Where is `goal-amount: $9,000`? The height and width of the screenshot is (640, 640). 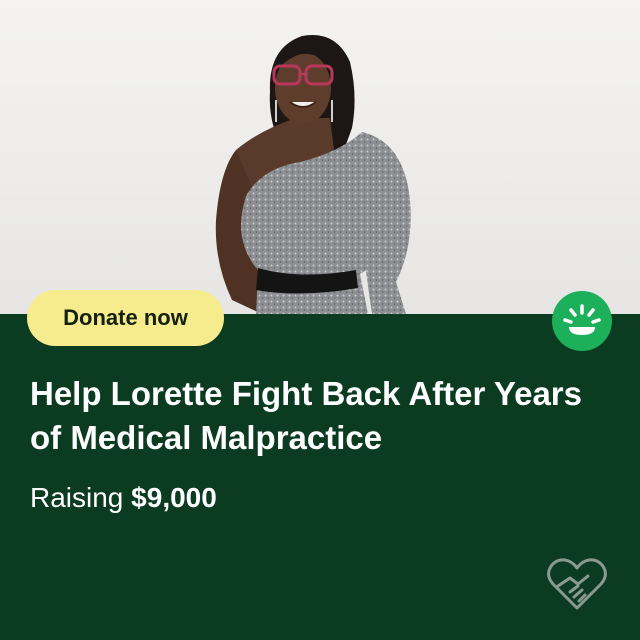 goal-amount: $9,000 is located at coordinates (174, 497).